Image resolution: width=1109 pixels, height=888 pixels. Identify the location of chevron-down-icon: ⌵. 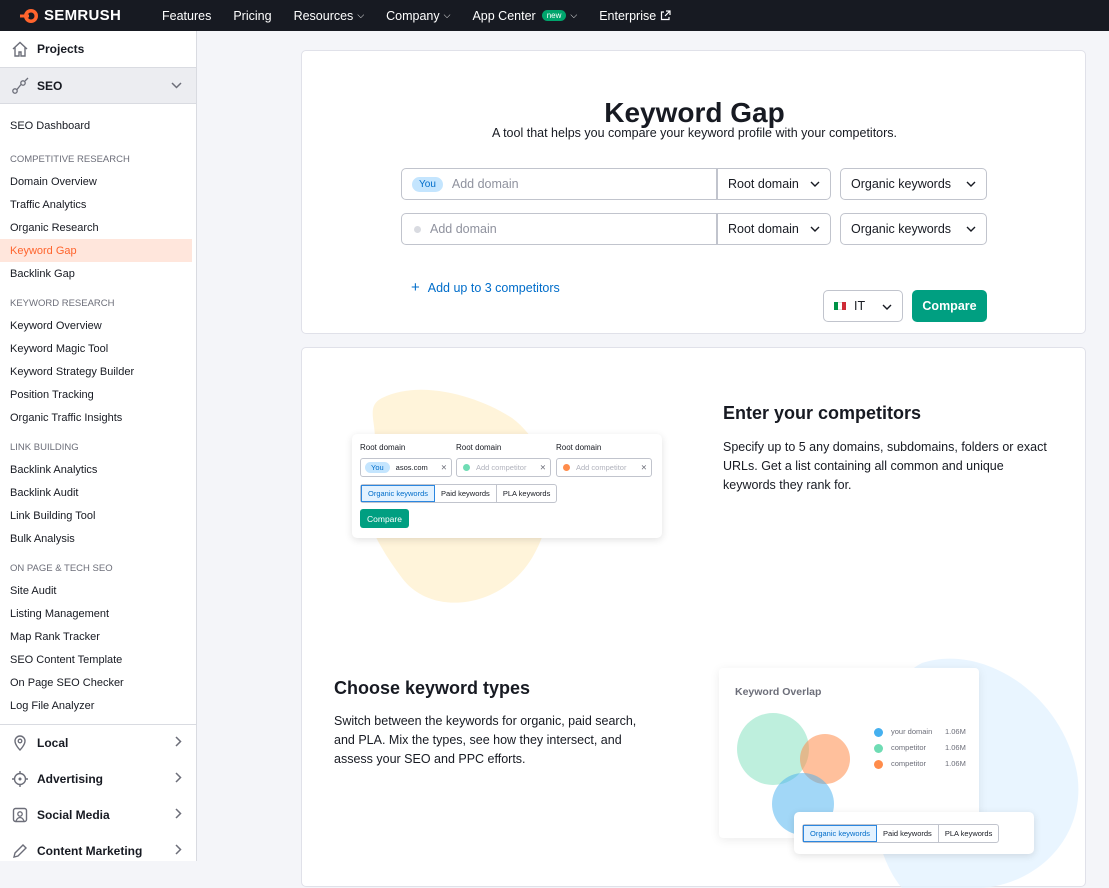
(447, 15).